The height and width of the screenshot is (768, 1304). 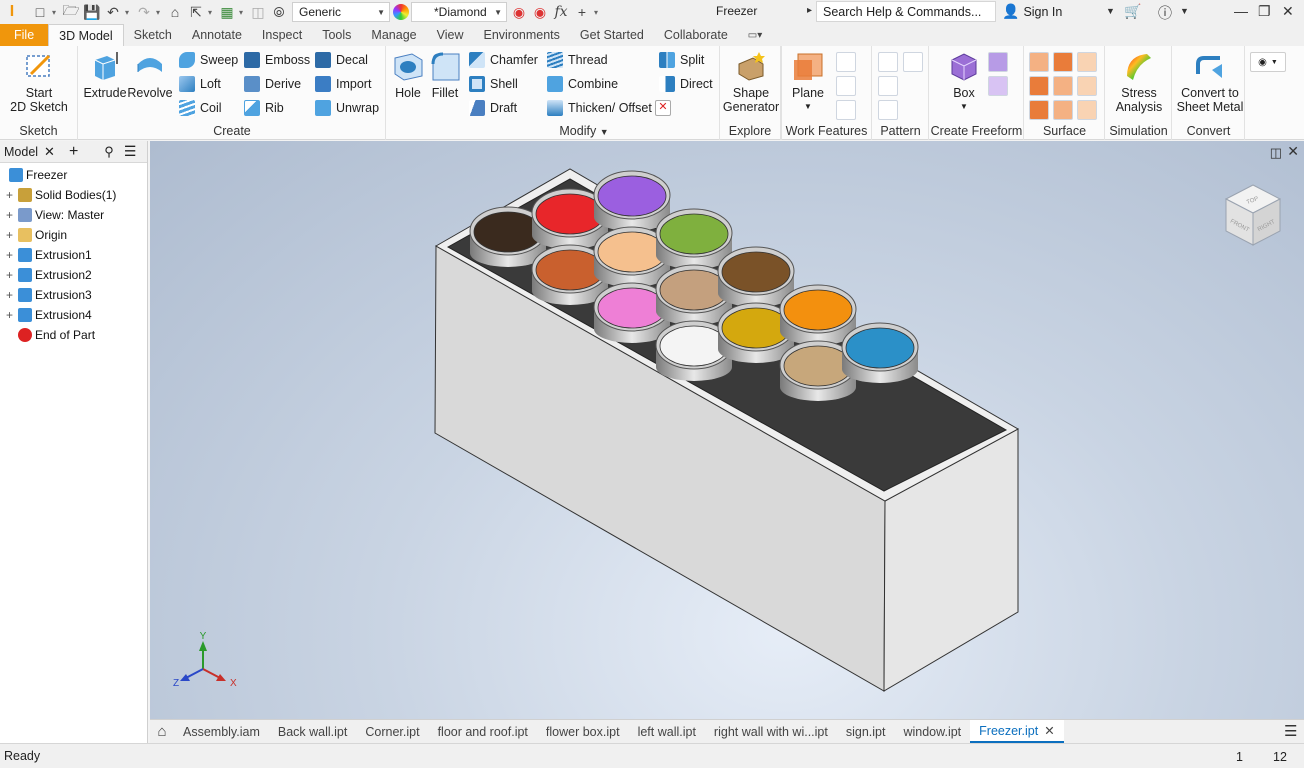 I want to click on freeform-box-button: Box ▼, so click(x=964, y=82).